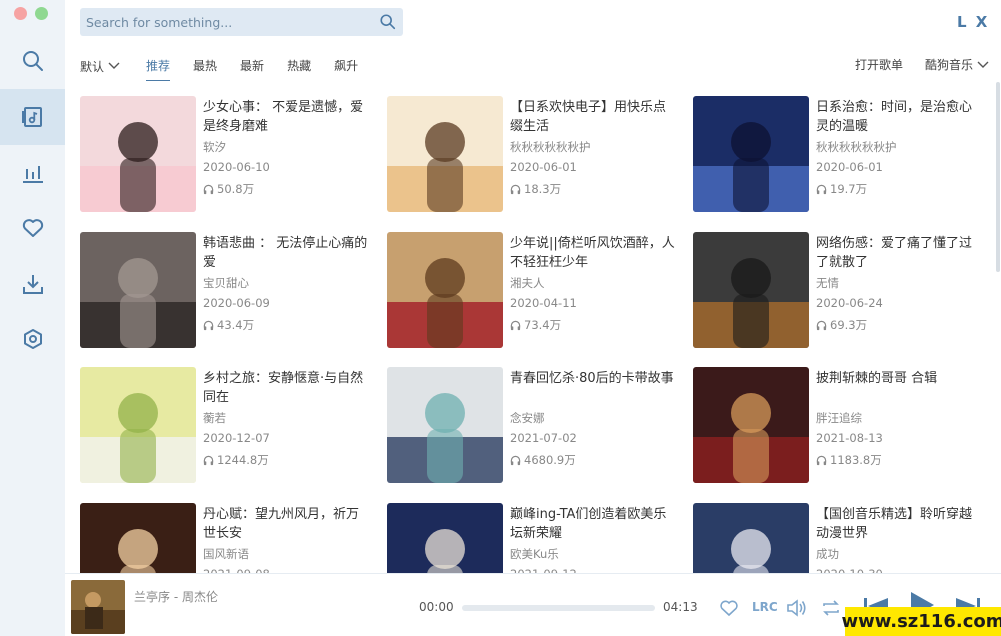 The image size is (1001, 636). Describe the element at coordinates (592, 524) in the screenshot. I see `playlist-title: 巅峰ing-TA们创造着欧美乐坛新荣耀` at that location.